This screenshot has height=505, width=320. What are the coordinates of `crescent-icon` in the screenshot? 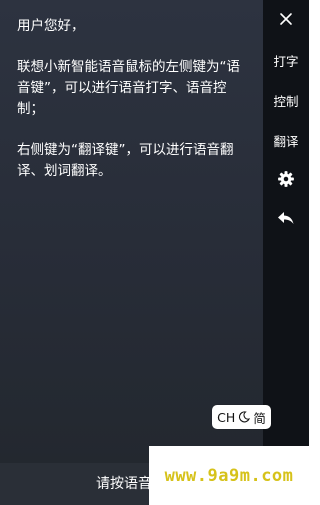 It's located at (245, 417).